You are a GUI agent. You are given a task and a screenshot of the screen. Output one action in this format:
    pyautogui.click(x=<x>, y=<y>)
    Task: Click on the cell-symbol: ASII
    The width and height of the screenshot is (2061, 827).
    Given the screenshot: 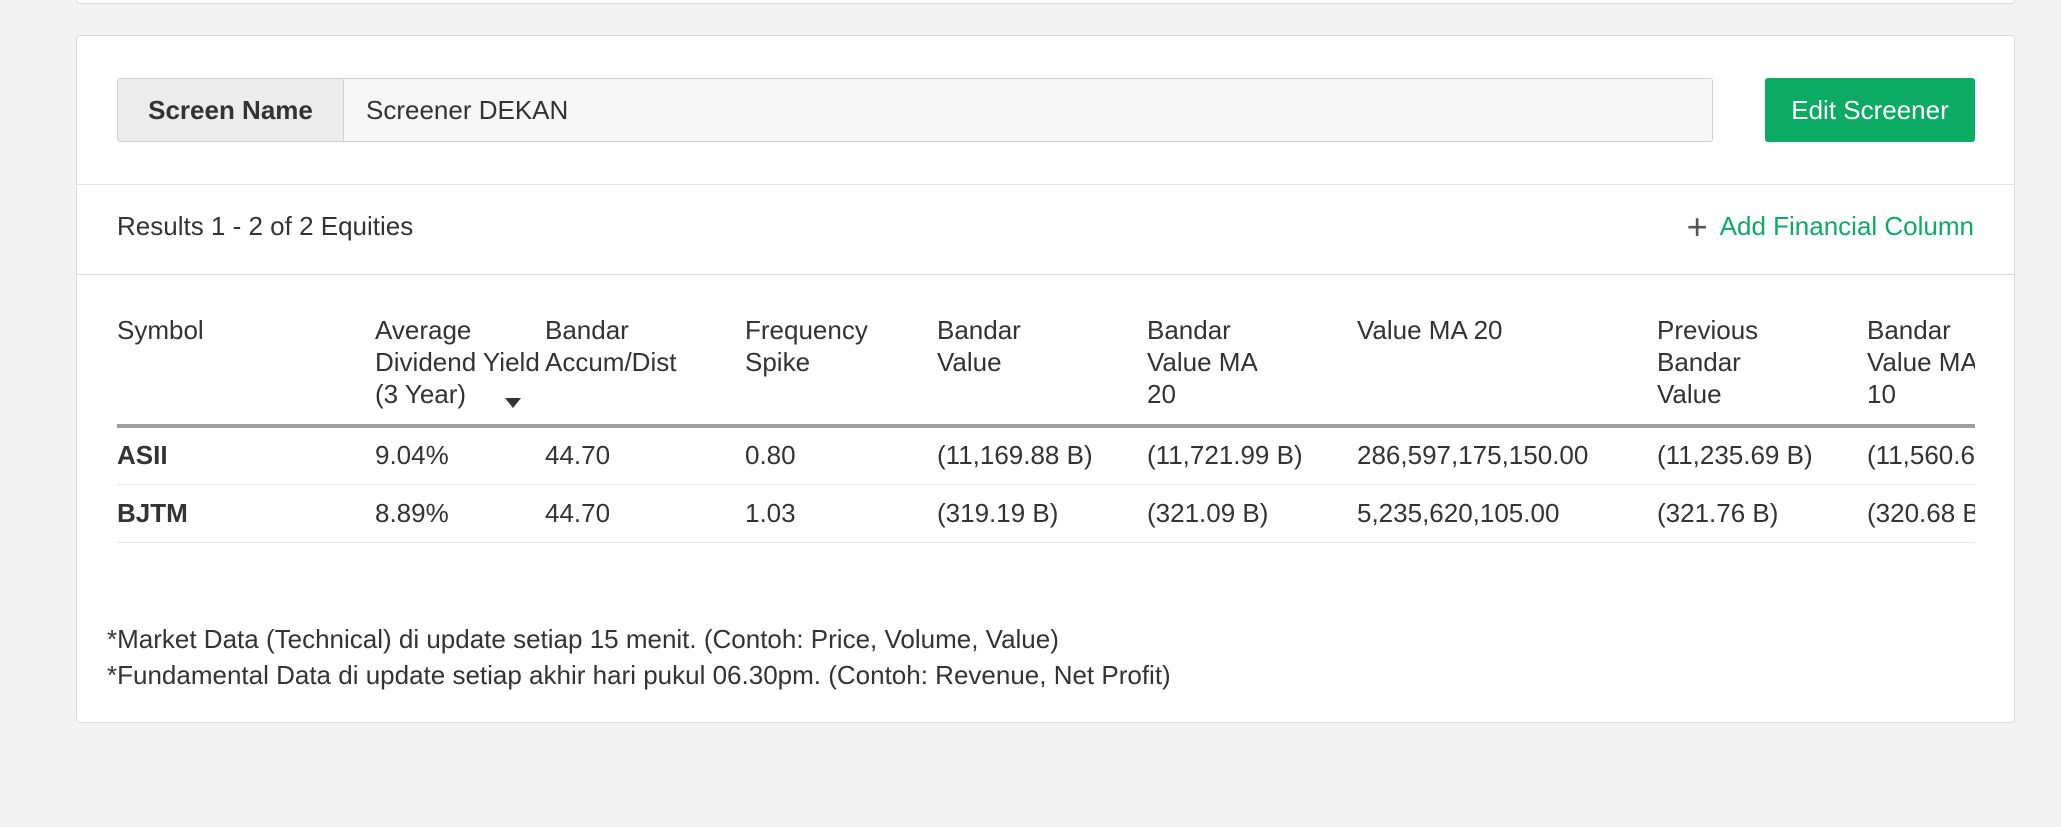 What is the action you would take?
    pyautogui.click(x=246, y=455)
    